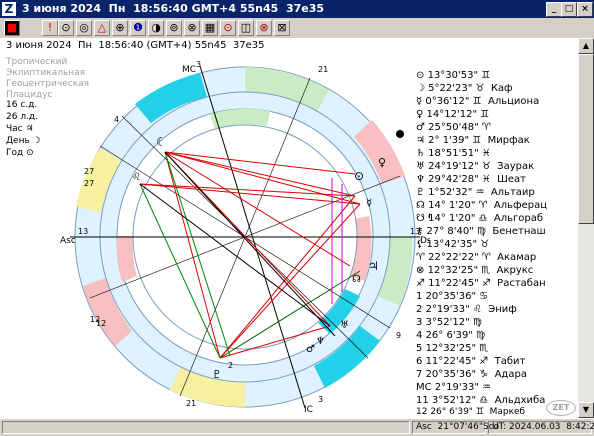  I want to click on planet-row-8: ♅ 24°19'12" ♉ Заурак, so click(475, 166).